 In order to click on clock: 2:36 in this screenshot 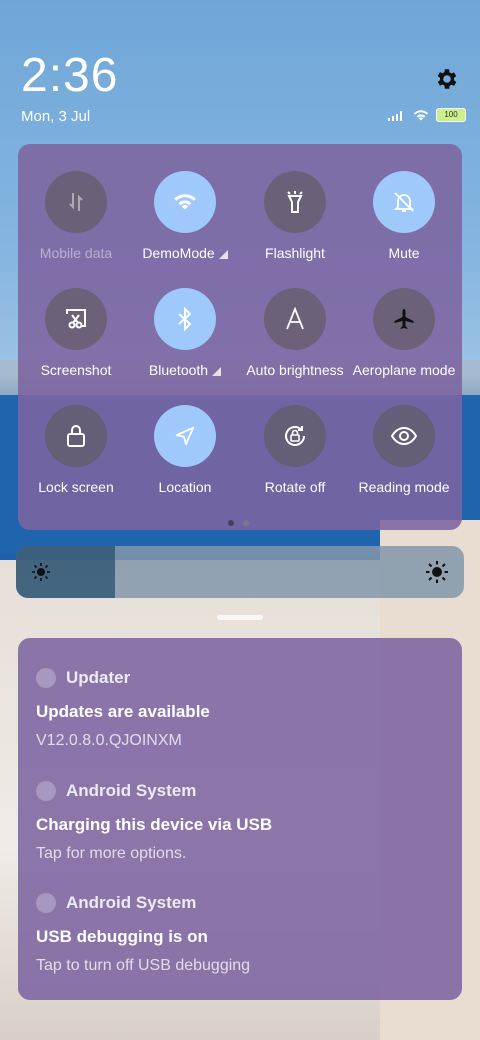, I will do `click(70, 75)`.